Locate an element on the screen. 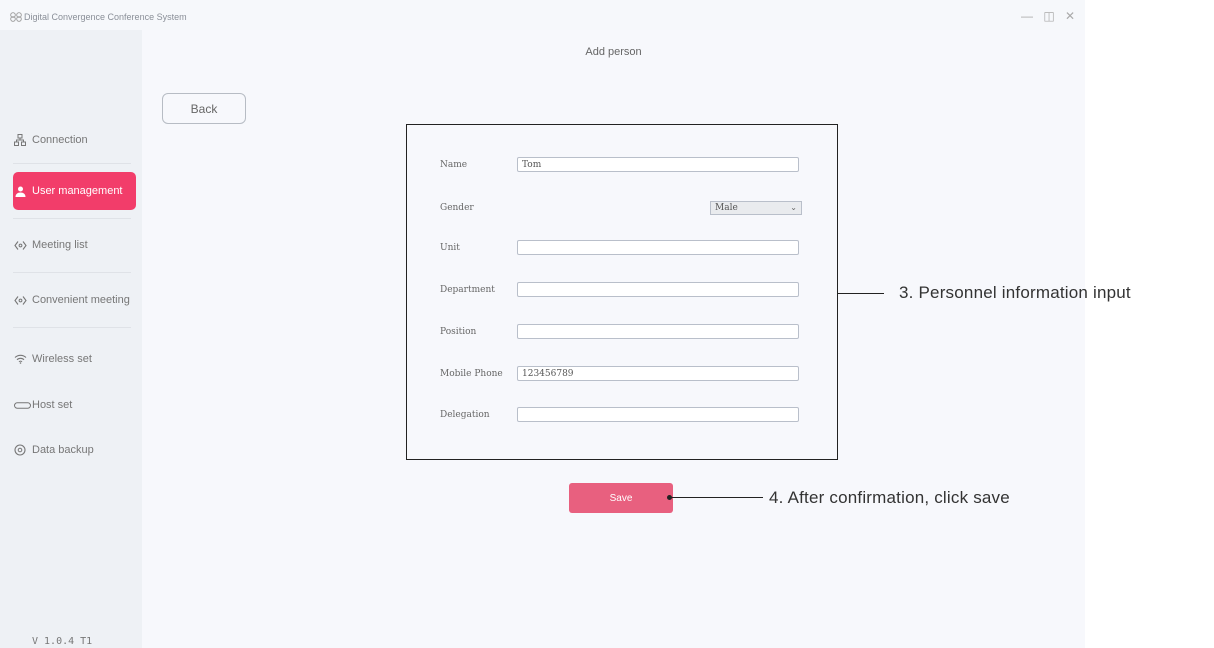  app-logo-icon is located at coordinates (16, 17).